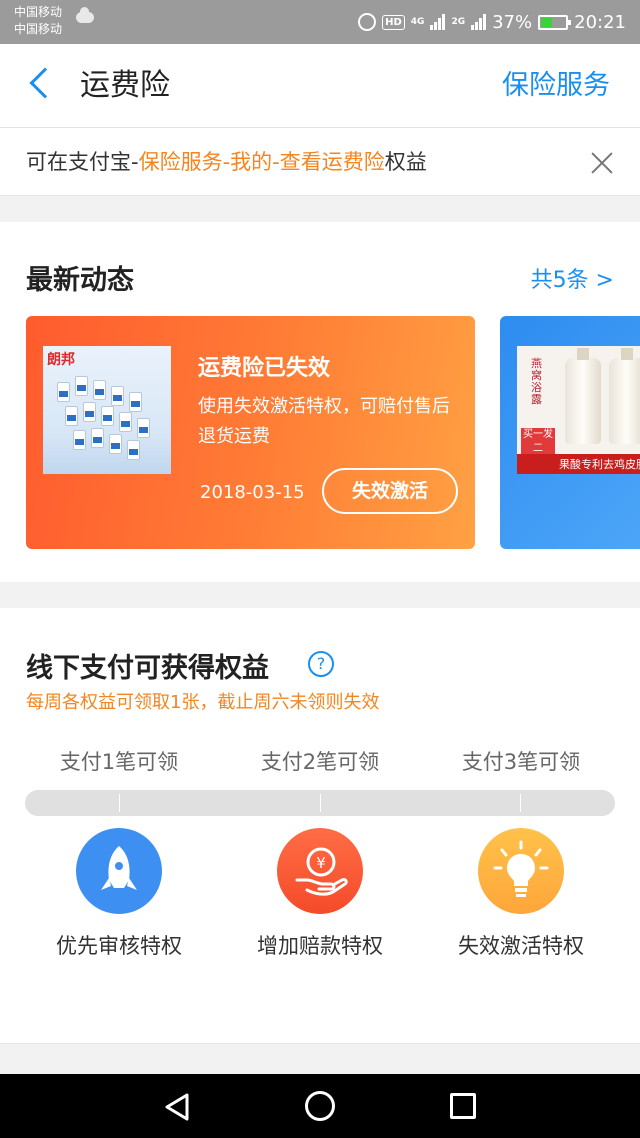 The image size is (640, 1138). I want to click on promo-band: 果酸专利去鸡皮肤, so click(578, 464).